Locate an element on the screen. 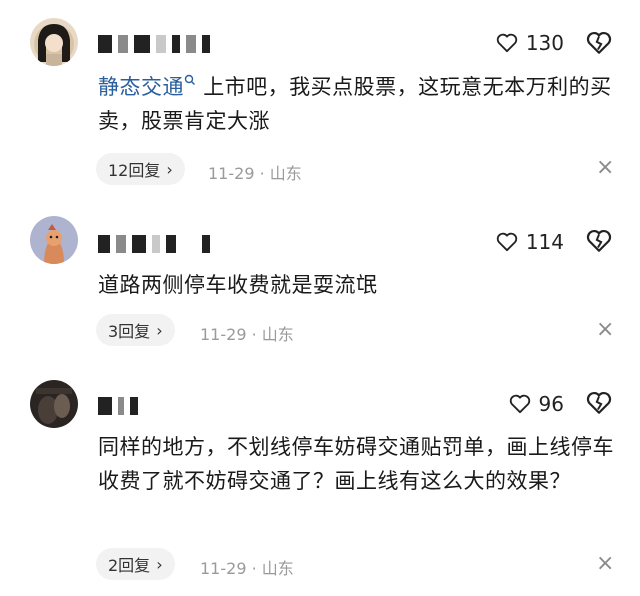 The image size is (640, 596). like-count: 96 is located at coordinates (551, 404).